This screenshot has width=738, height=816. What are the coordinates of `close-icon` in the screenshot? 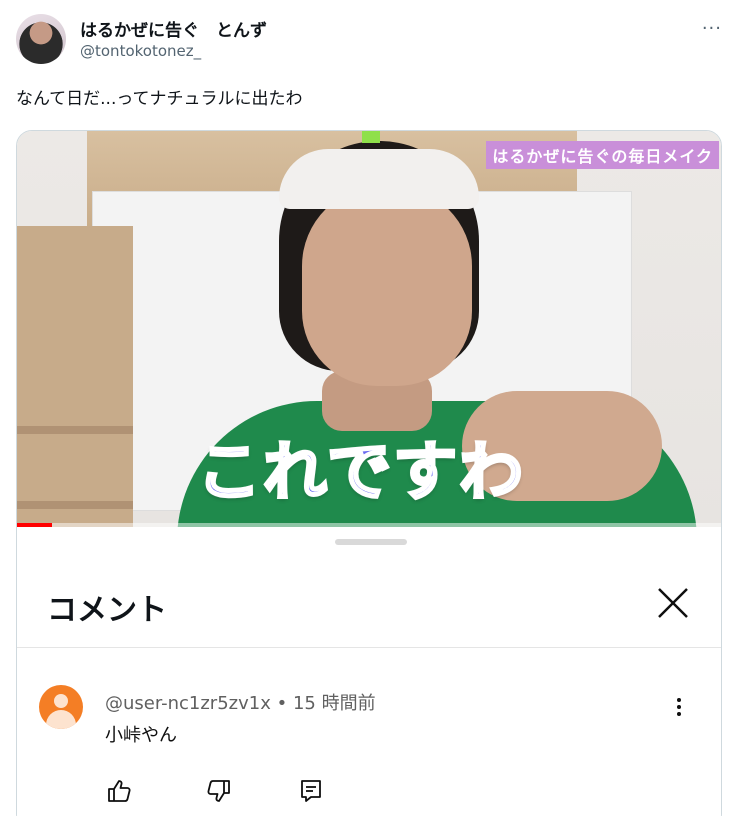 It's located at (673, 603).